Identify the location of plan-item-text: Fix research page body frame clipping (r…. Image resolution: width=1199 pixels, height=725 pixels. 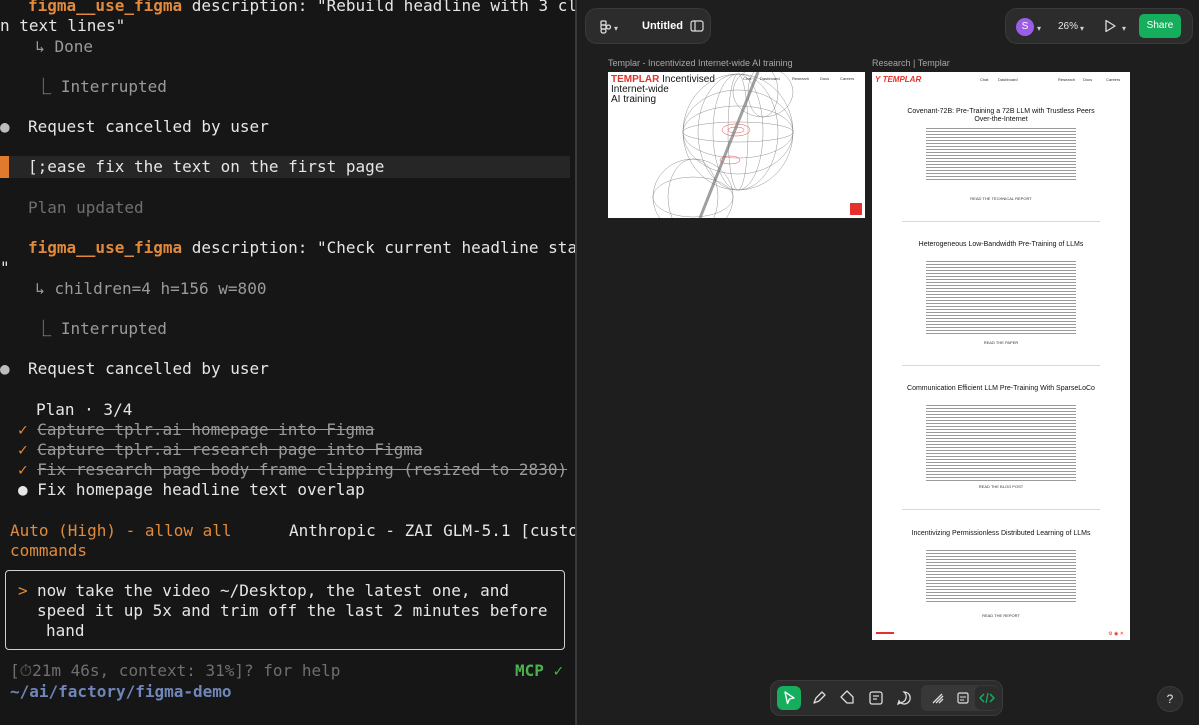
(302, 469).